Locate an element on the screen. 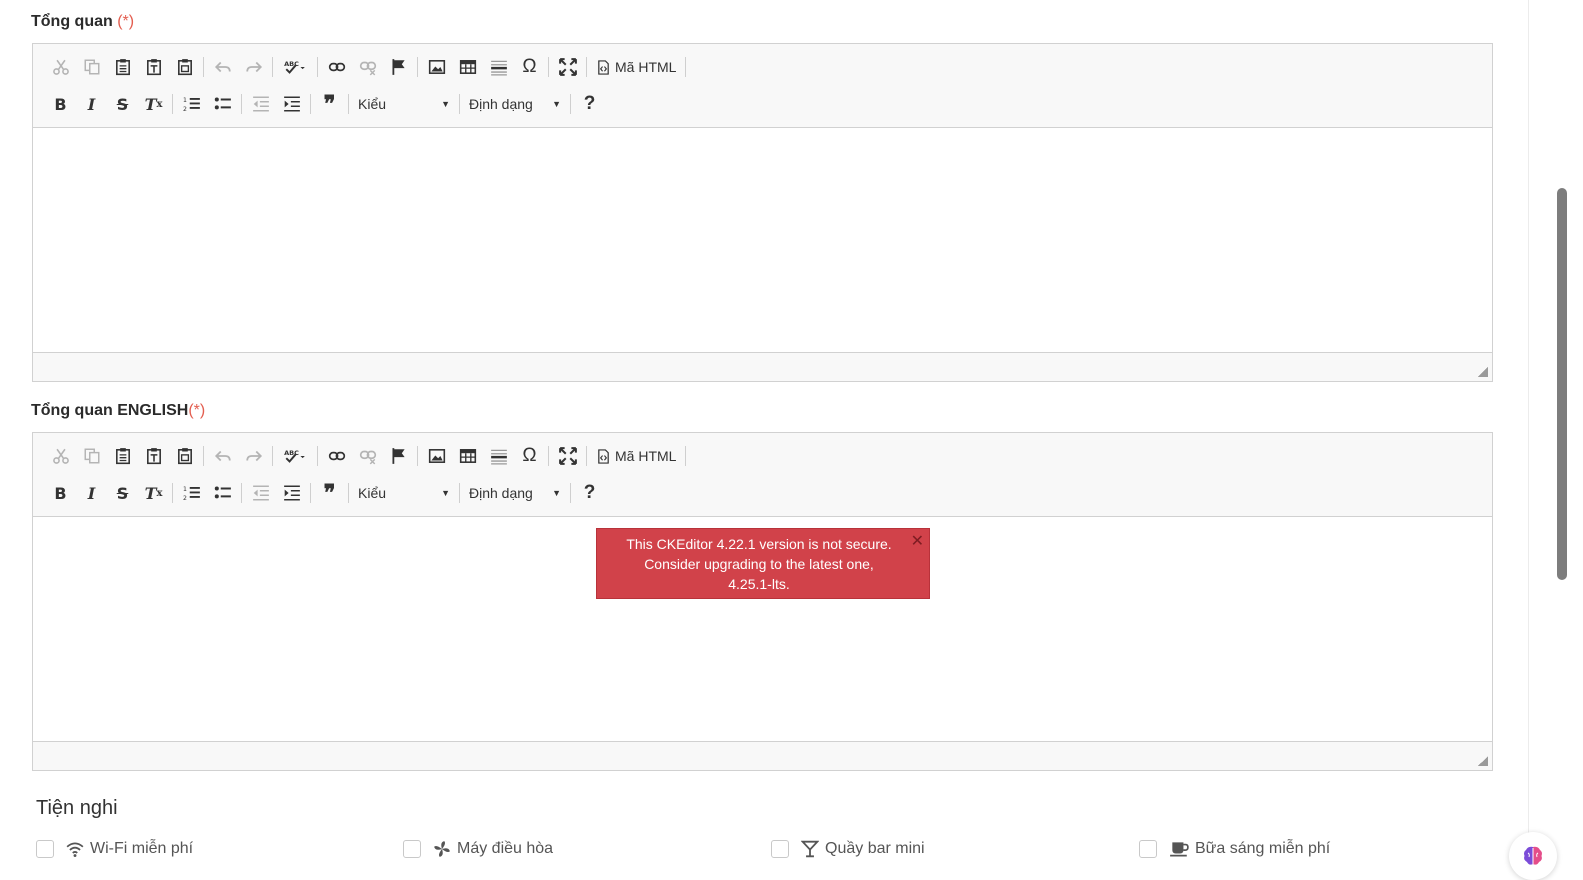 Image resolution: width=1583 pixels, height=880 pixels. overview-label: Tổng quan (*) is located at coordinates (82, 22).